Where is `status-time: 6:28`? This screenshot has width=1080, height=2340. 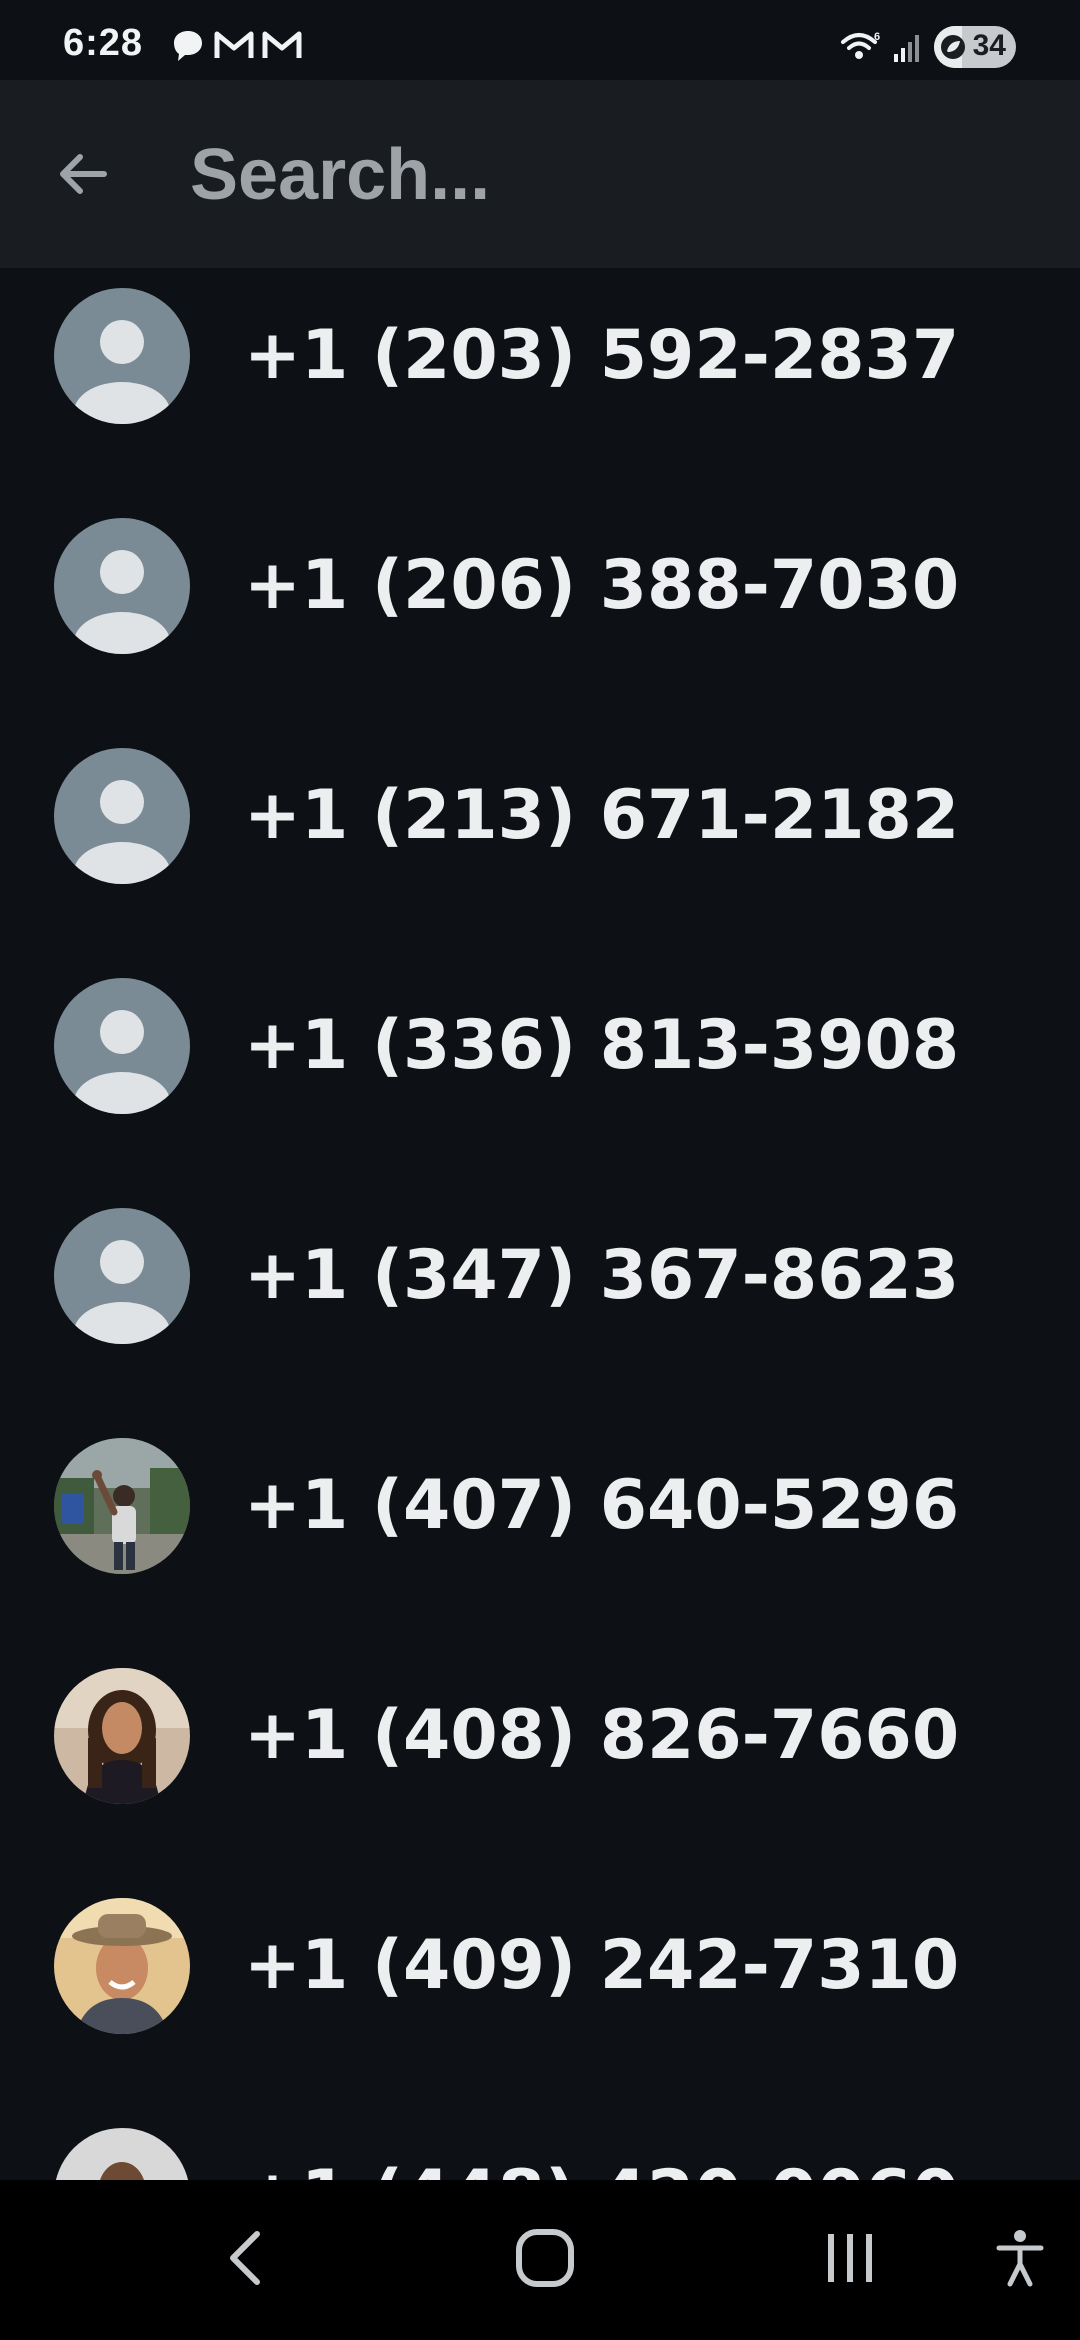 status-time: 6:28 is located at coordinates (103, 43).